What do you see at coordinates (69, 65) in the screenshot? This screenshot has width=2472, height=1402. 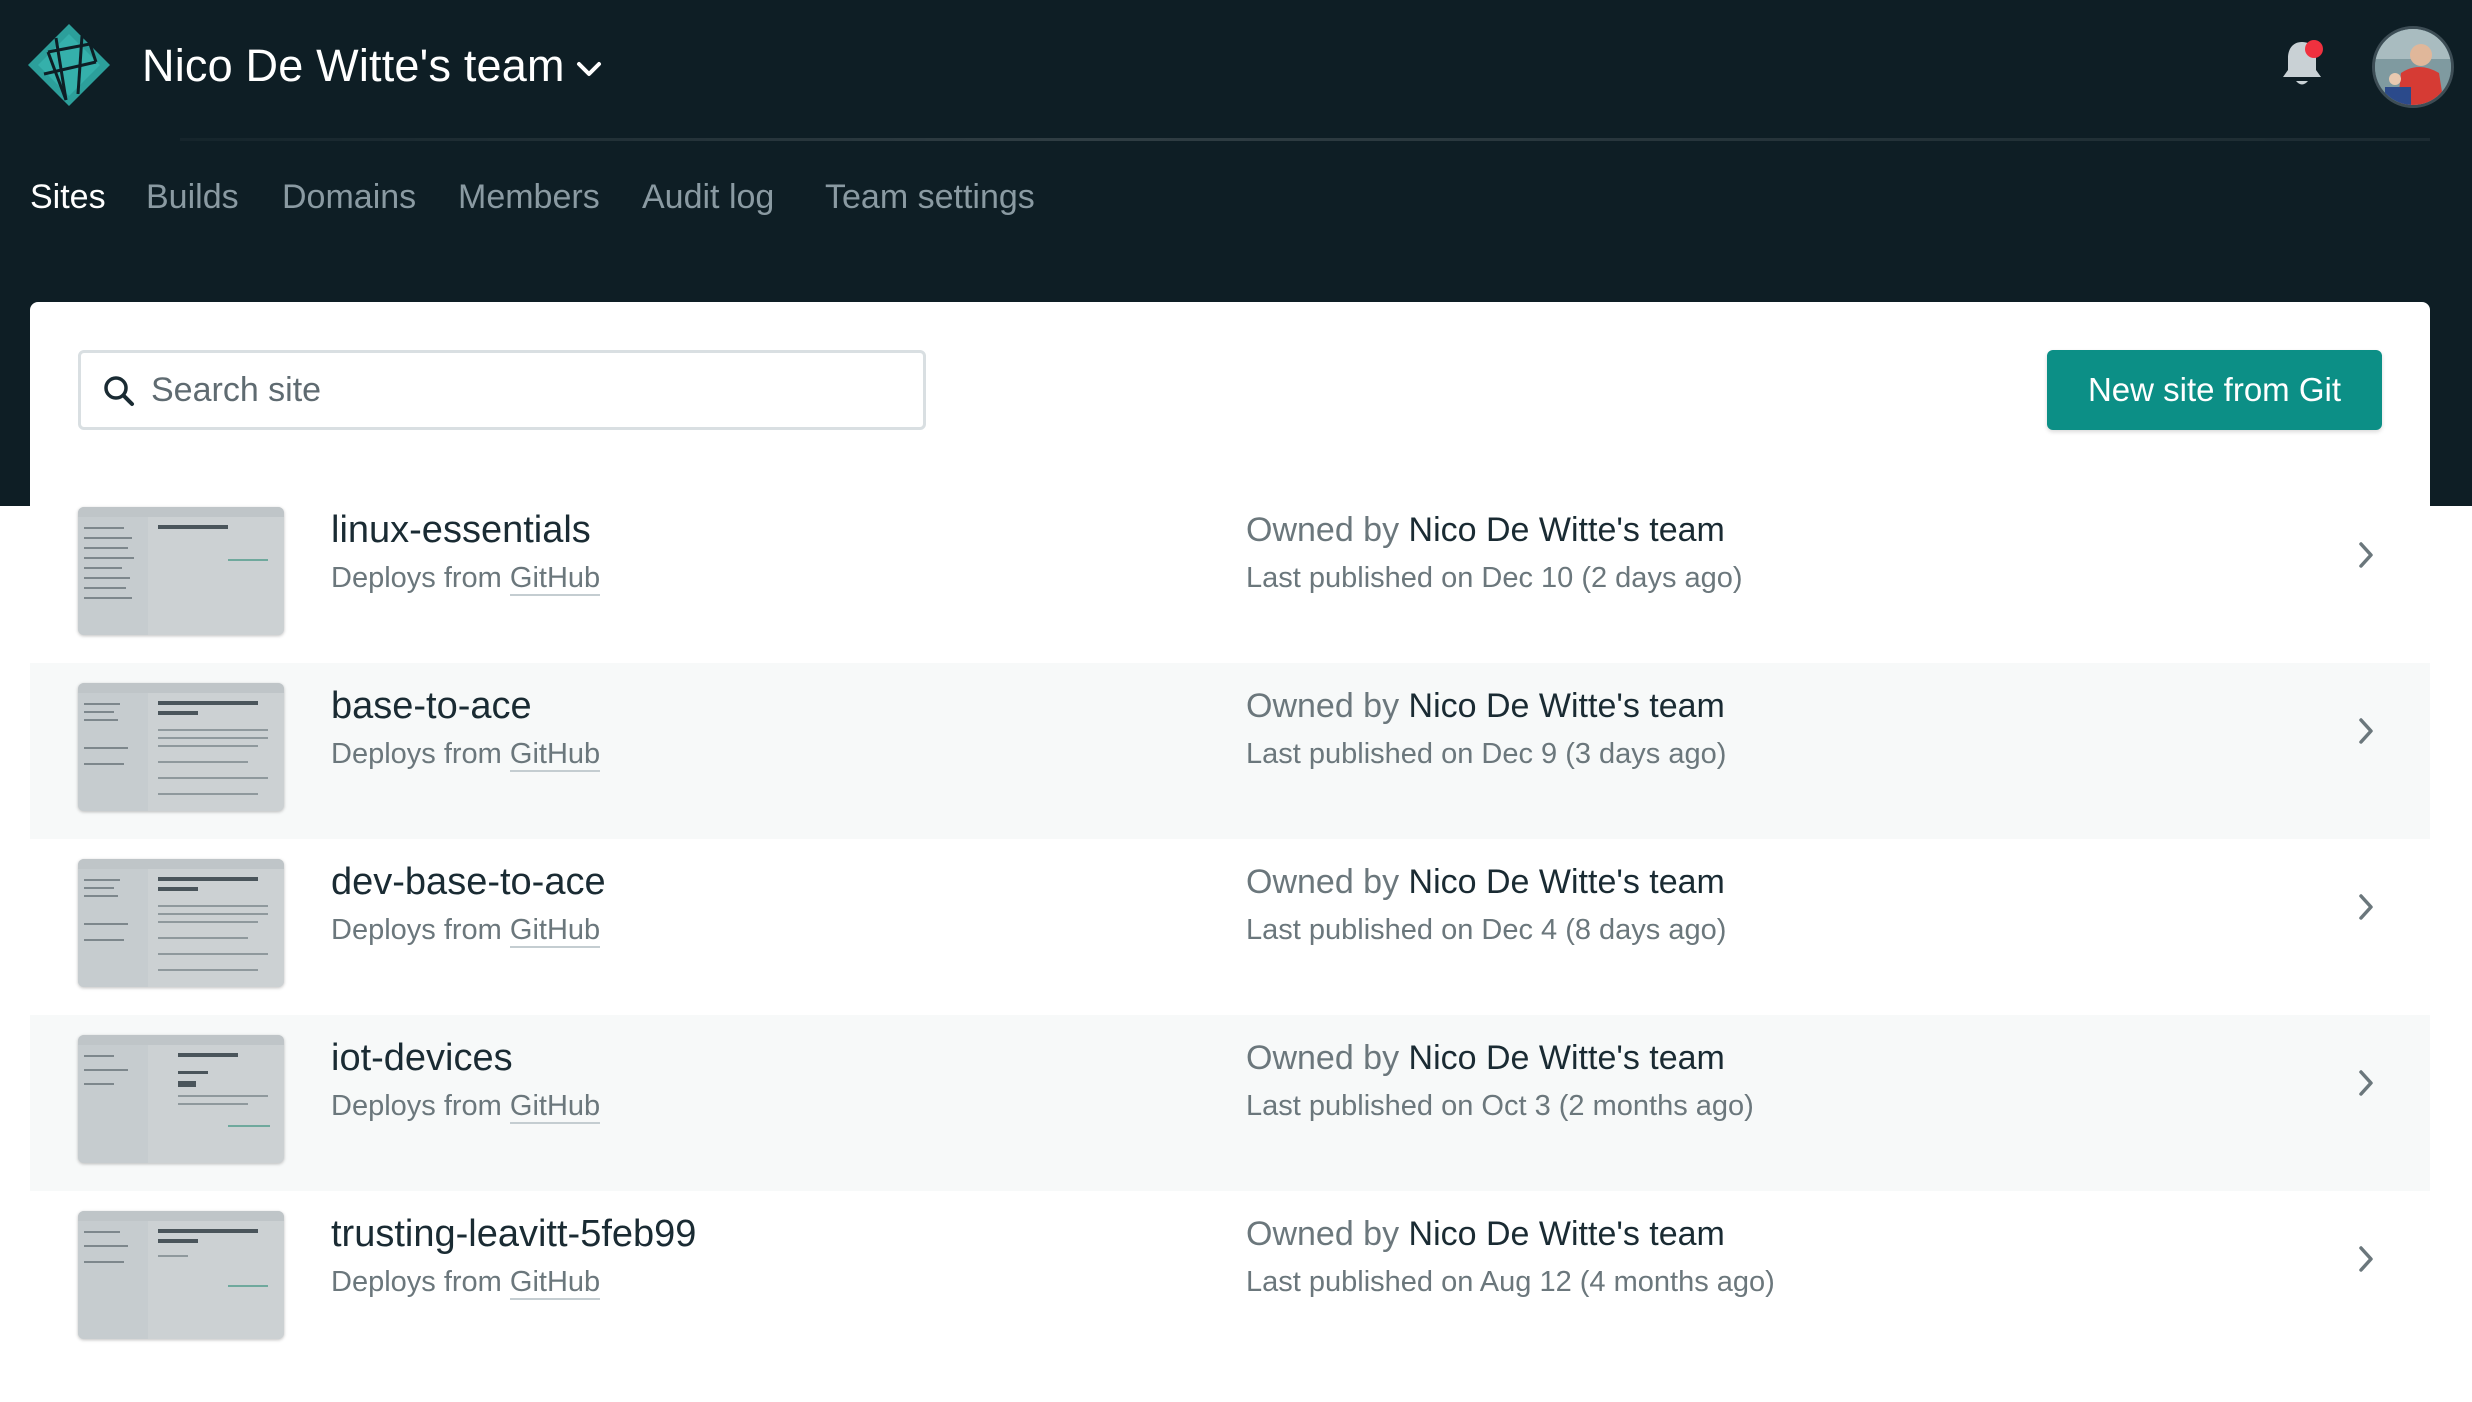 I see `netlify-logo` at bounding box center [69, 65].